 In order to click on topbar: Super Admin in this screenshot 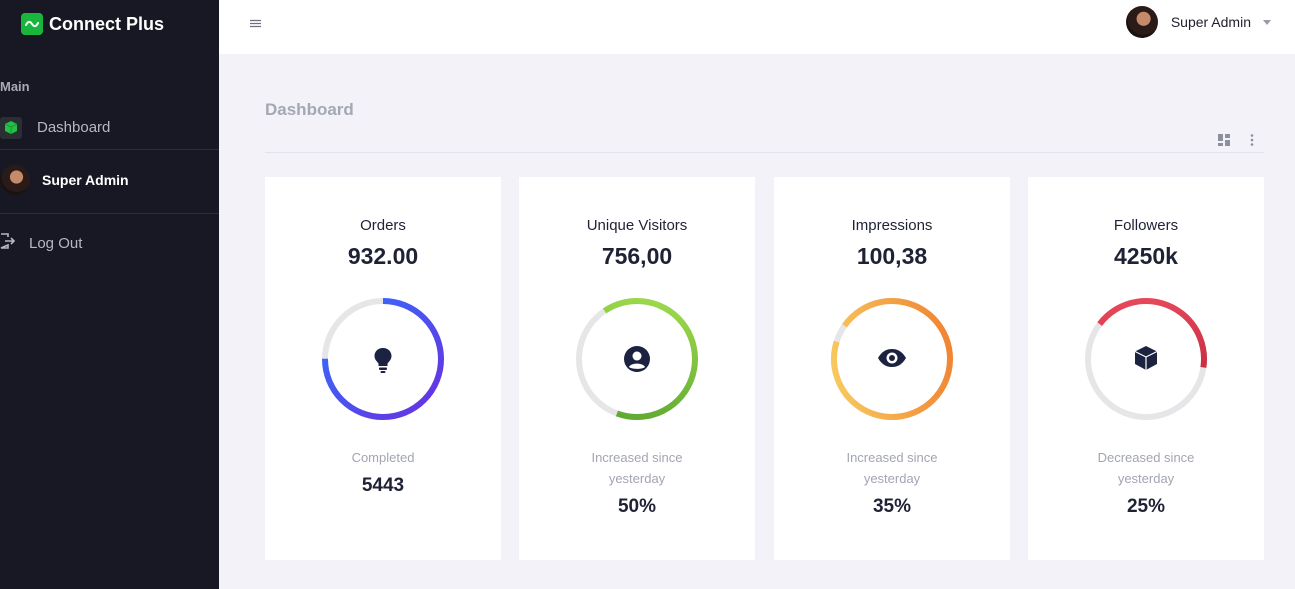, I will do `click(757, 27)`.